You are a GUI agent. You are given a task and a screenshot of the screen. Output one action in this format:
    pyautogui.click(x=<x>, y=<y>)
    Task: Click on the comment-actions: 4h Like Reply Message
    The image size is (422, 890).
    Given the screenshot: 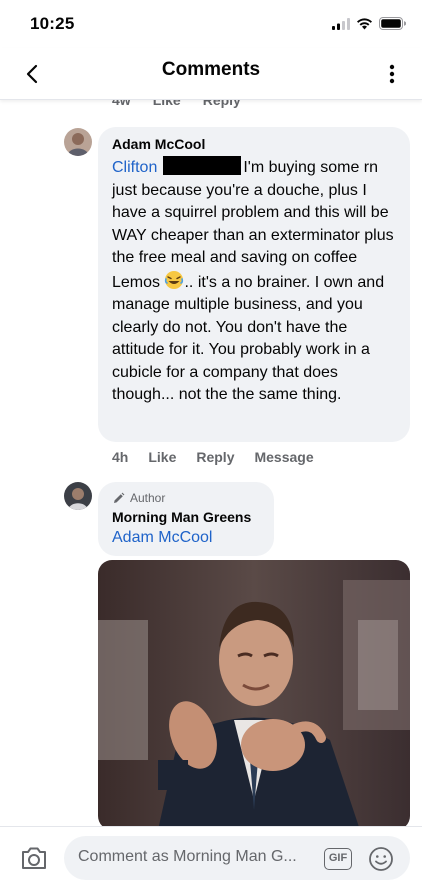 What is the action you would take?
    pyautogui.click(x=213, y=457)
    